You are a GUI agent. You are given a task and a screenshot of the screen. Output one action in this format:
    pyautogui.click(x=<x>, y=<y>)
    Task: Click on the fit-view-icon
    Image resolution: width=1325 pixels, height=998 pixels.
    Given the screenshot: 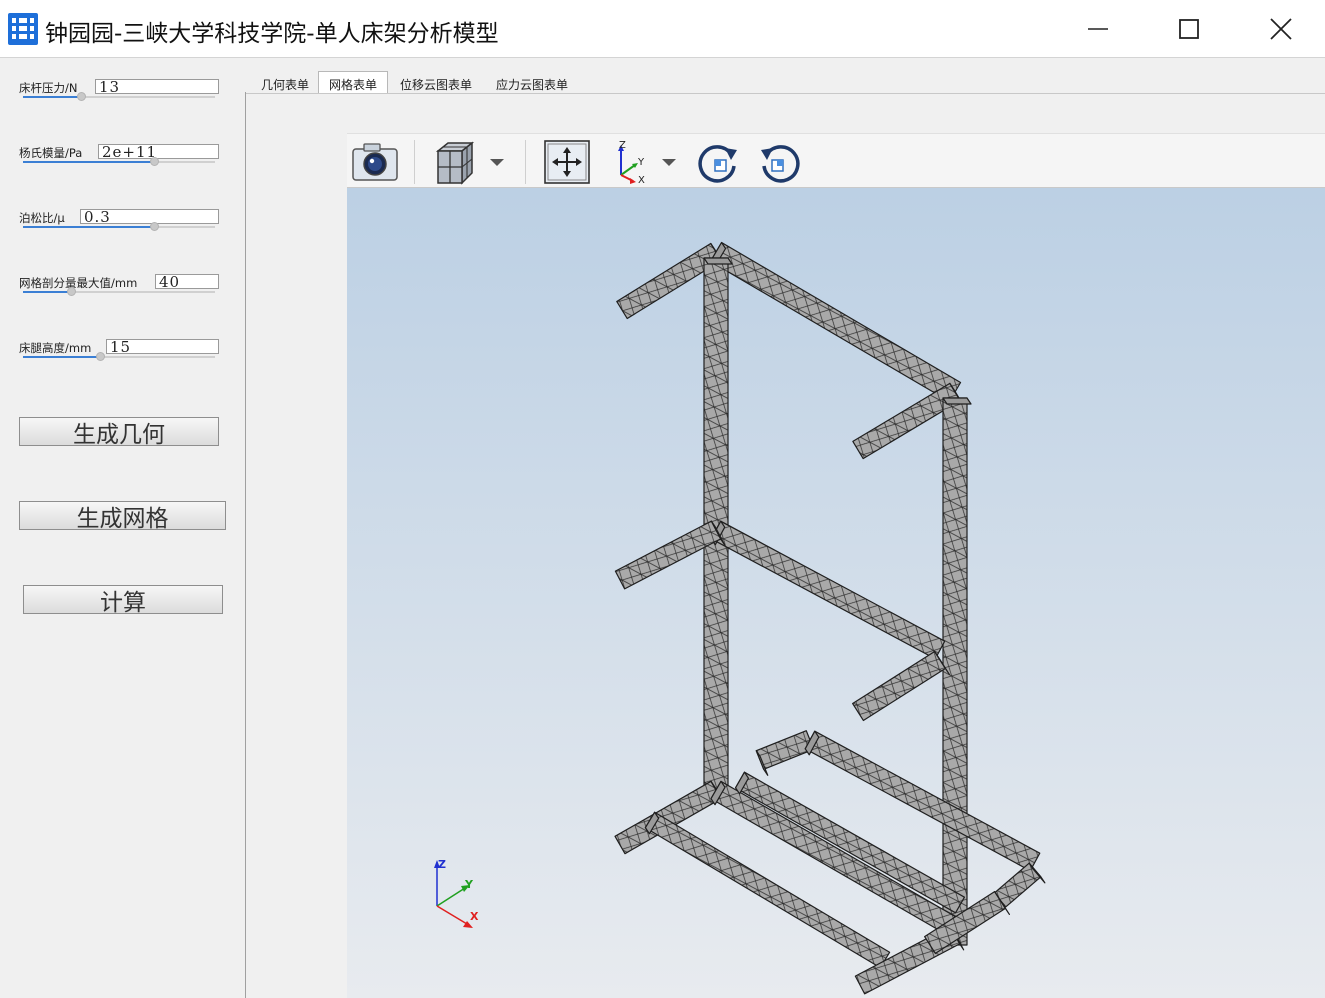 What is the action you would take?
    pyautogui.click(x=567, y=162)
    